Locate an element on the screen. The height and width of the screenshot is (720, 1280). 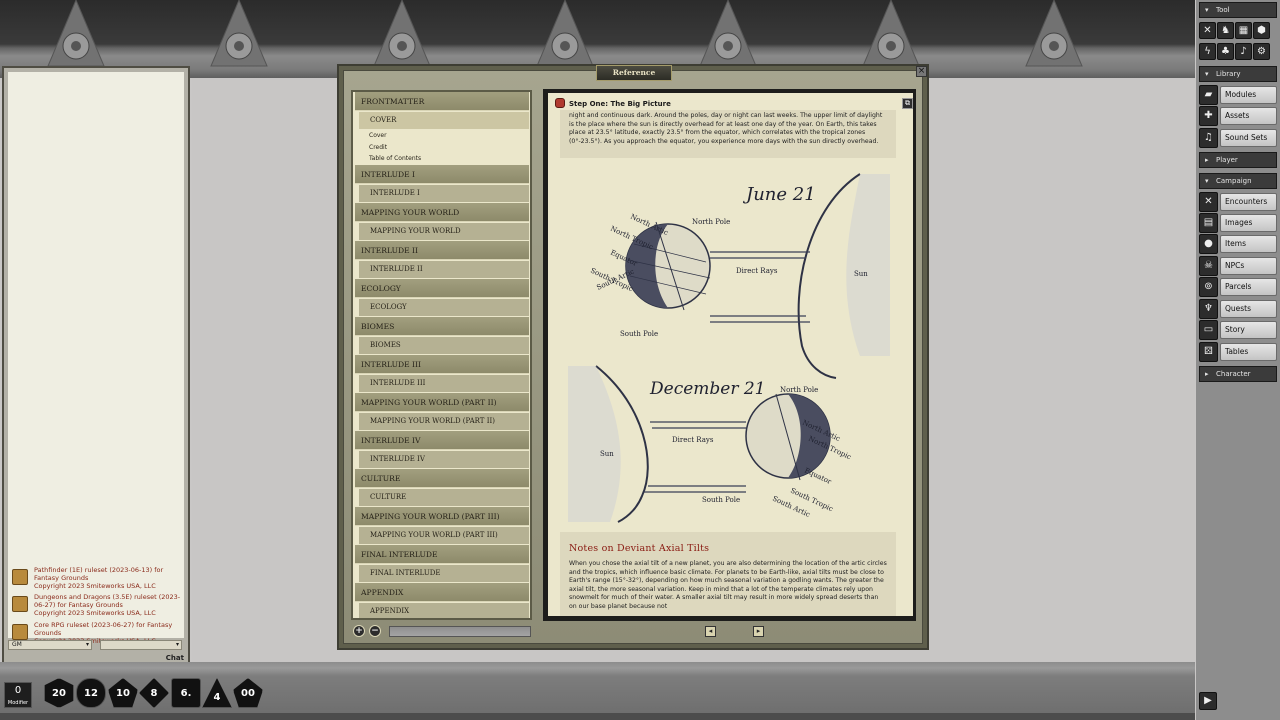
sidebar-item-images: ▤ Images is located at coordinates (1238, 223).